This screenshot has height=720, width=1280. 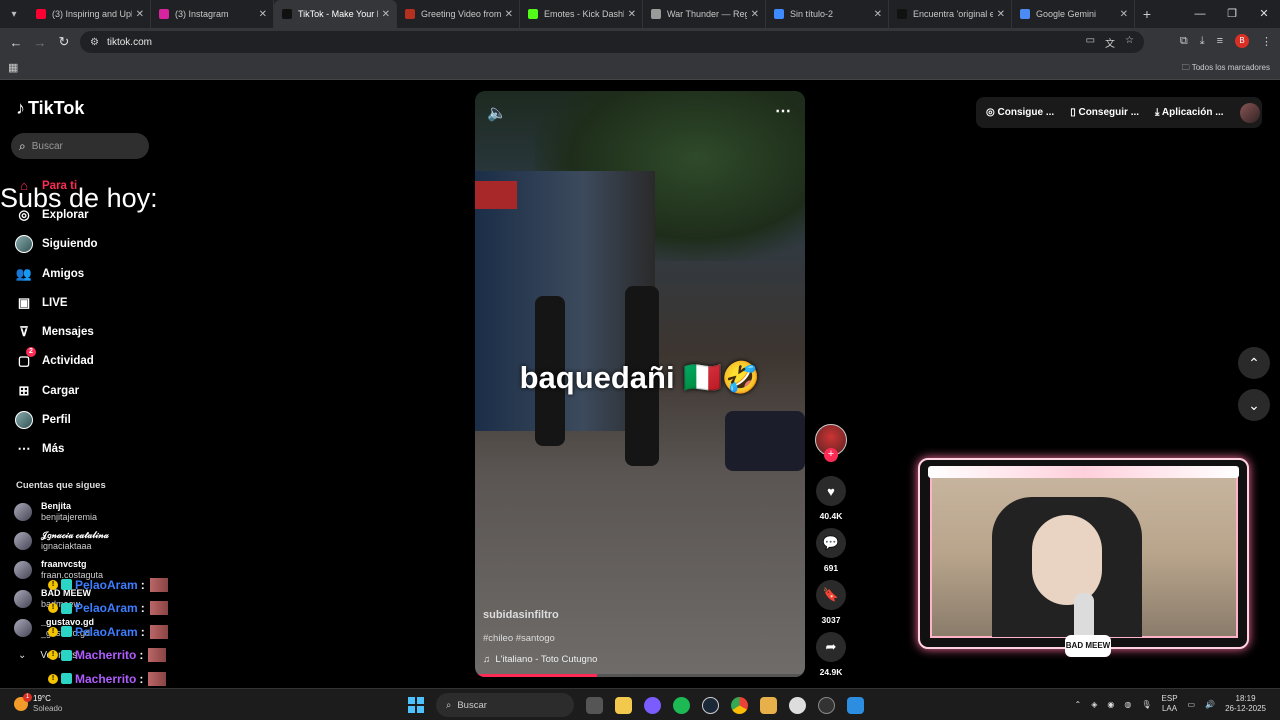 What do you see at coordinates (1220, 41) in the screenshot?
I see `media-icon: ≡` at bounding box center [1220, 41].